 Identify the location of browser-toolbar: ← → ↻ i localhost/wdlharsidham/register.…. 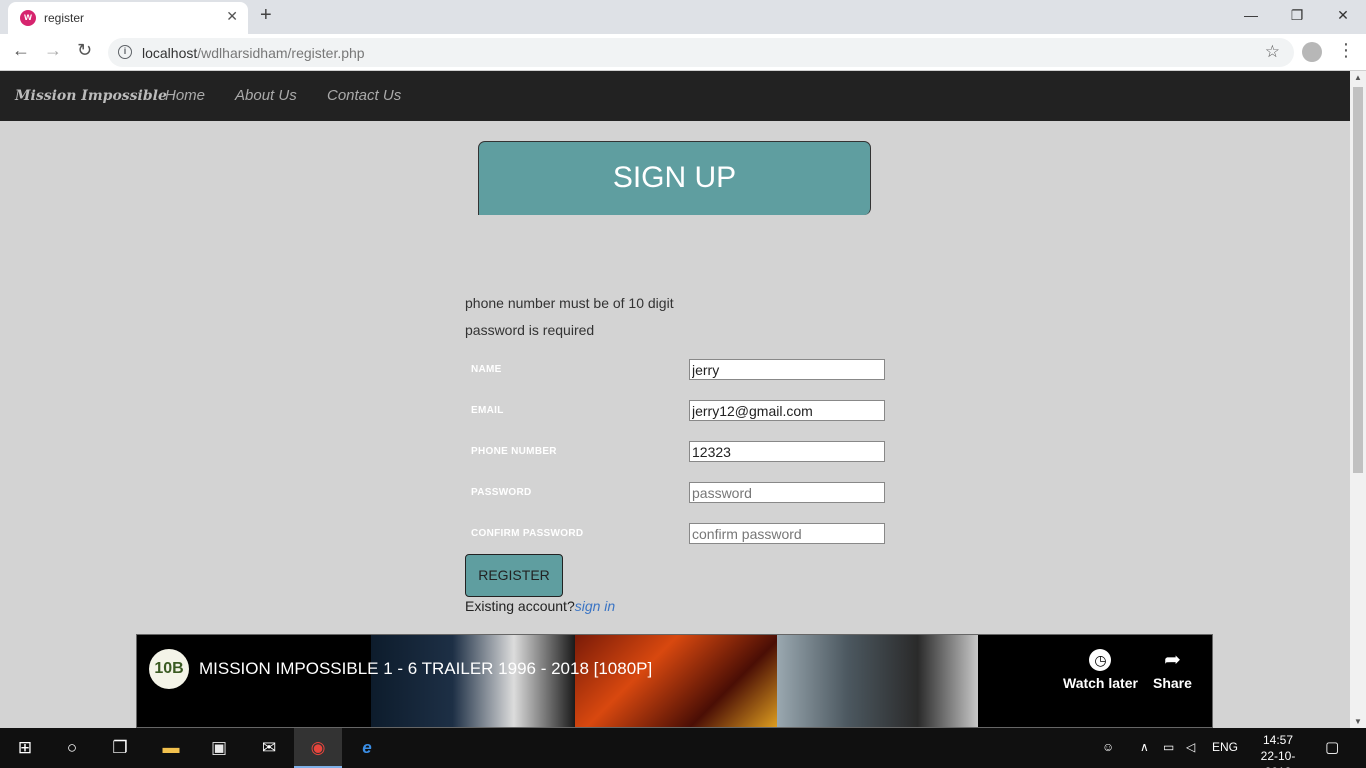
(683, 52).